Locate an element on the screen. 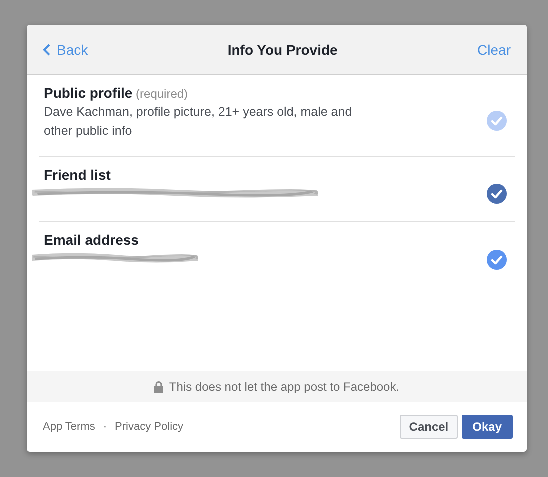  notice-text: This does not let the app post to Facebook. is located at coordinates (284, 387).